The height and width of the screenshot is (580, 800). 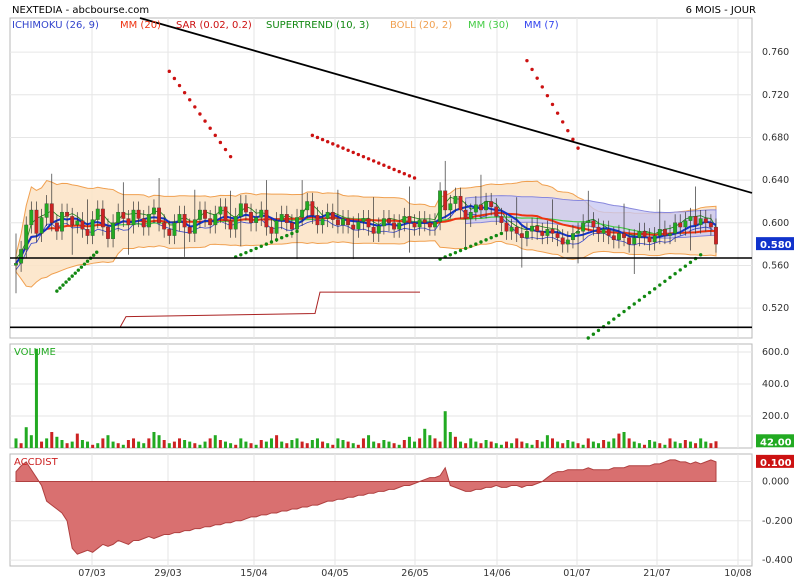 What do you see at coordinates (253, 573) in the screenshot?
I see `x-tick-label: 15/04` at bounding box center [253, 573].